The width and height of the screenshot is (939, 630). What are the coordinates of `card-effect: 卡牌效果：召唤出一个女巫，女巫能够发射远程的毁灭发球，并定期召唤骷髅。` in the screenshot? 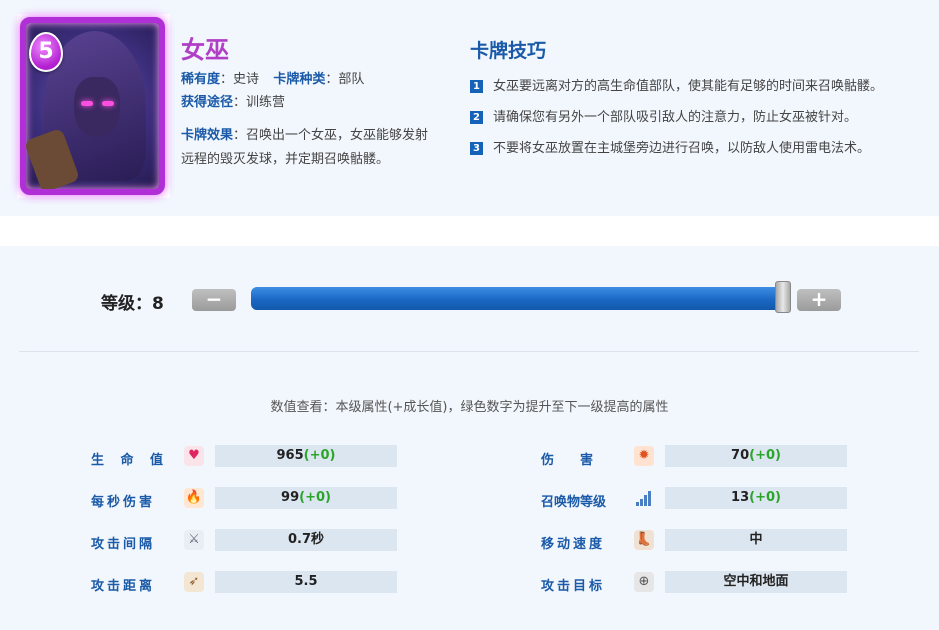 It's located at (305, 147).